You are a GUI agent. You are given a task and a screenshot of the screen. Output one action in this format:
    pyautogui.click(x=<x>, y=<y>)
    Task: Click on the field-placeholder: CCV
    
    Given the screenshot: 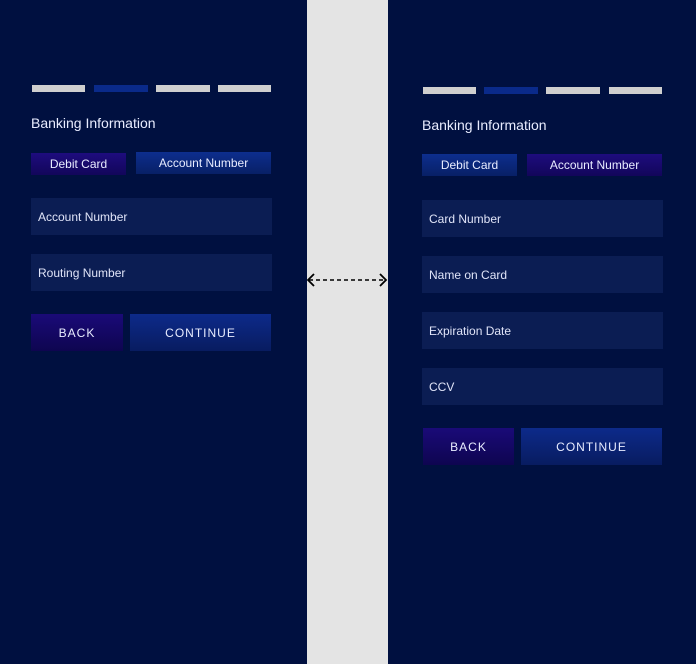 What is the action you would take?
    pyautogui.click(x=442, y=386)
    